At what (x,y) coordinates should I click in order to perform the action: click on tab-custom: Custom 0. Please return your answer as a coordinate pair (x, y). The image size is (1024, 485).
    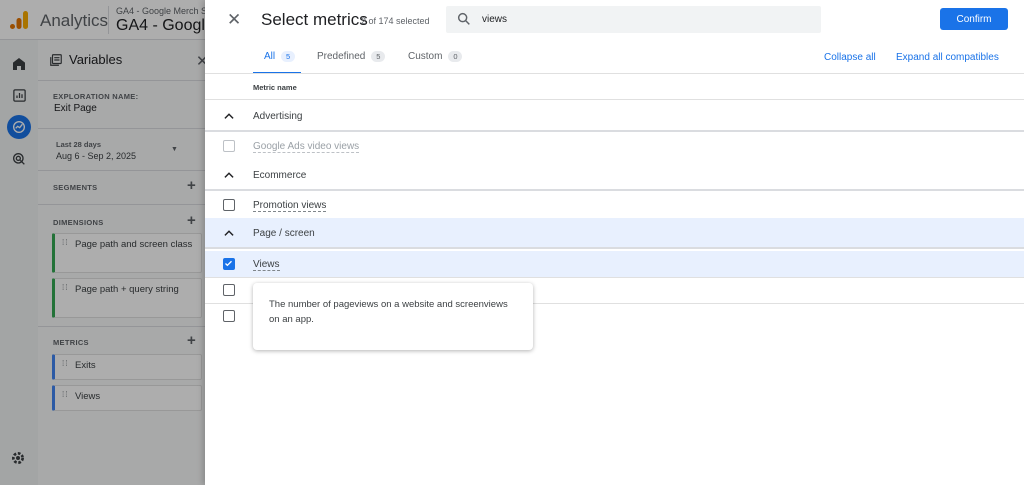
    Looking at the image, I should click on (435, 56).